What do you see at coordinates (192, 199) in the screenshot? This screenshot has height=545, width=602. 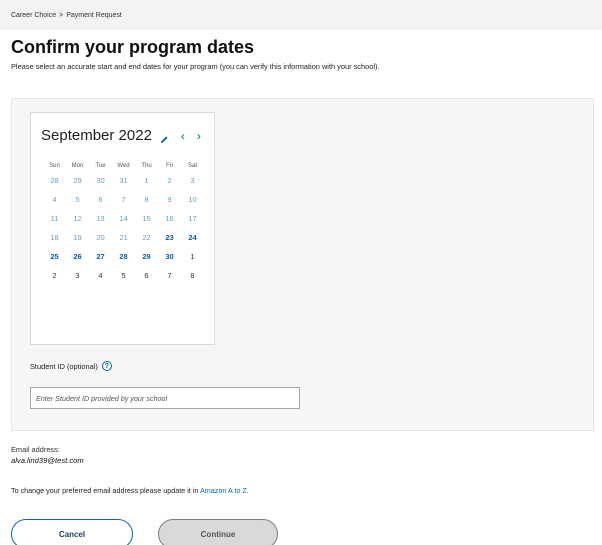 I see `calendar-day: 10` at bounding box center [192, 199].